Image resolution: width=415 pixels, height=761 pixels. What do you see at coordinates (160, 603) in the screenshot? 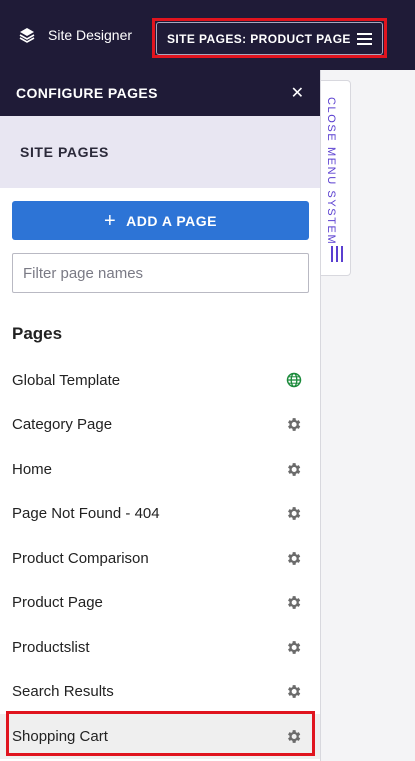
I see `page-list-item: Product Page` at bounding box center [160, 603].